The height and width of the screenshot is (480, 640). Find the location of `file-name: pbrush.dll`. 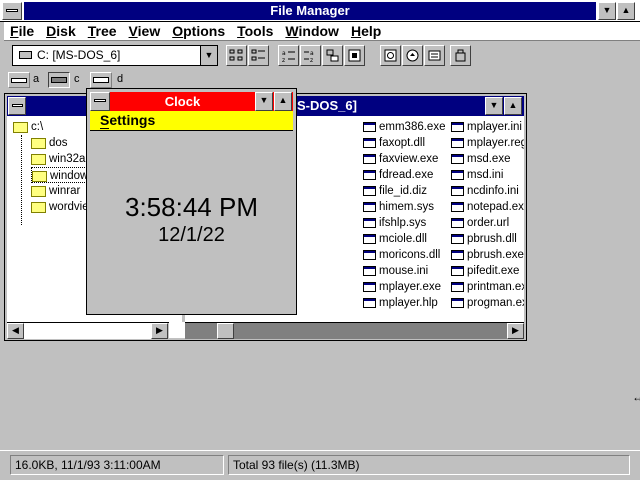

file-name: pbrush.dll is located at coordinates (492, 239).